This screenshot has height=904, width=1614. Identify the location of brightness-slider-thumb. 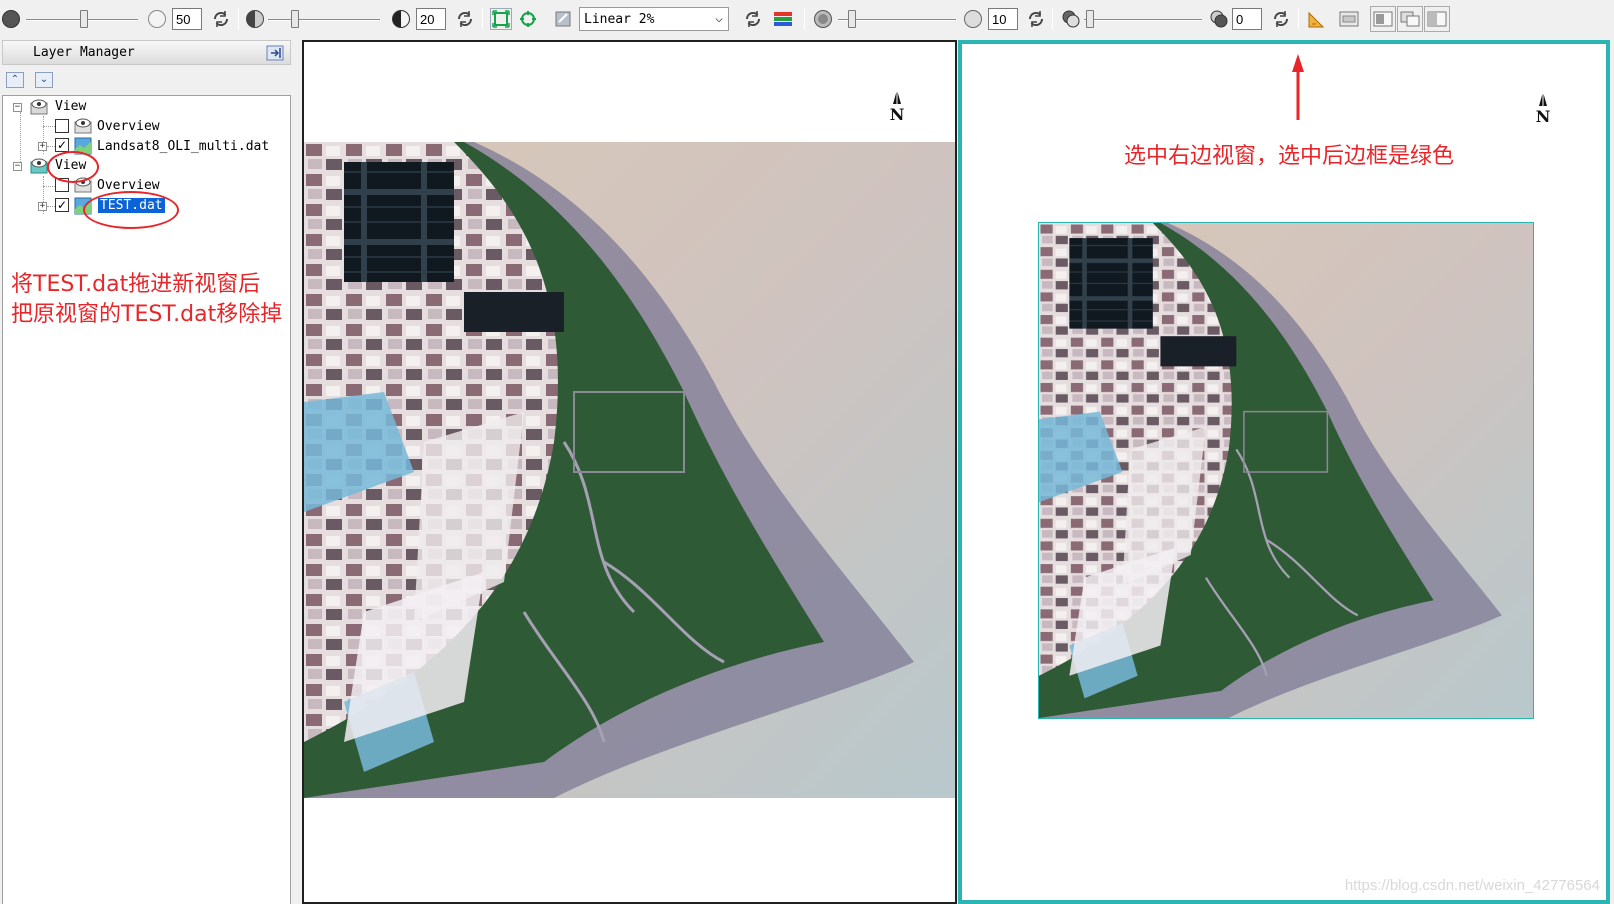
(84, 19).